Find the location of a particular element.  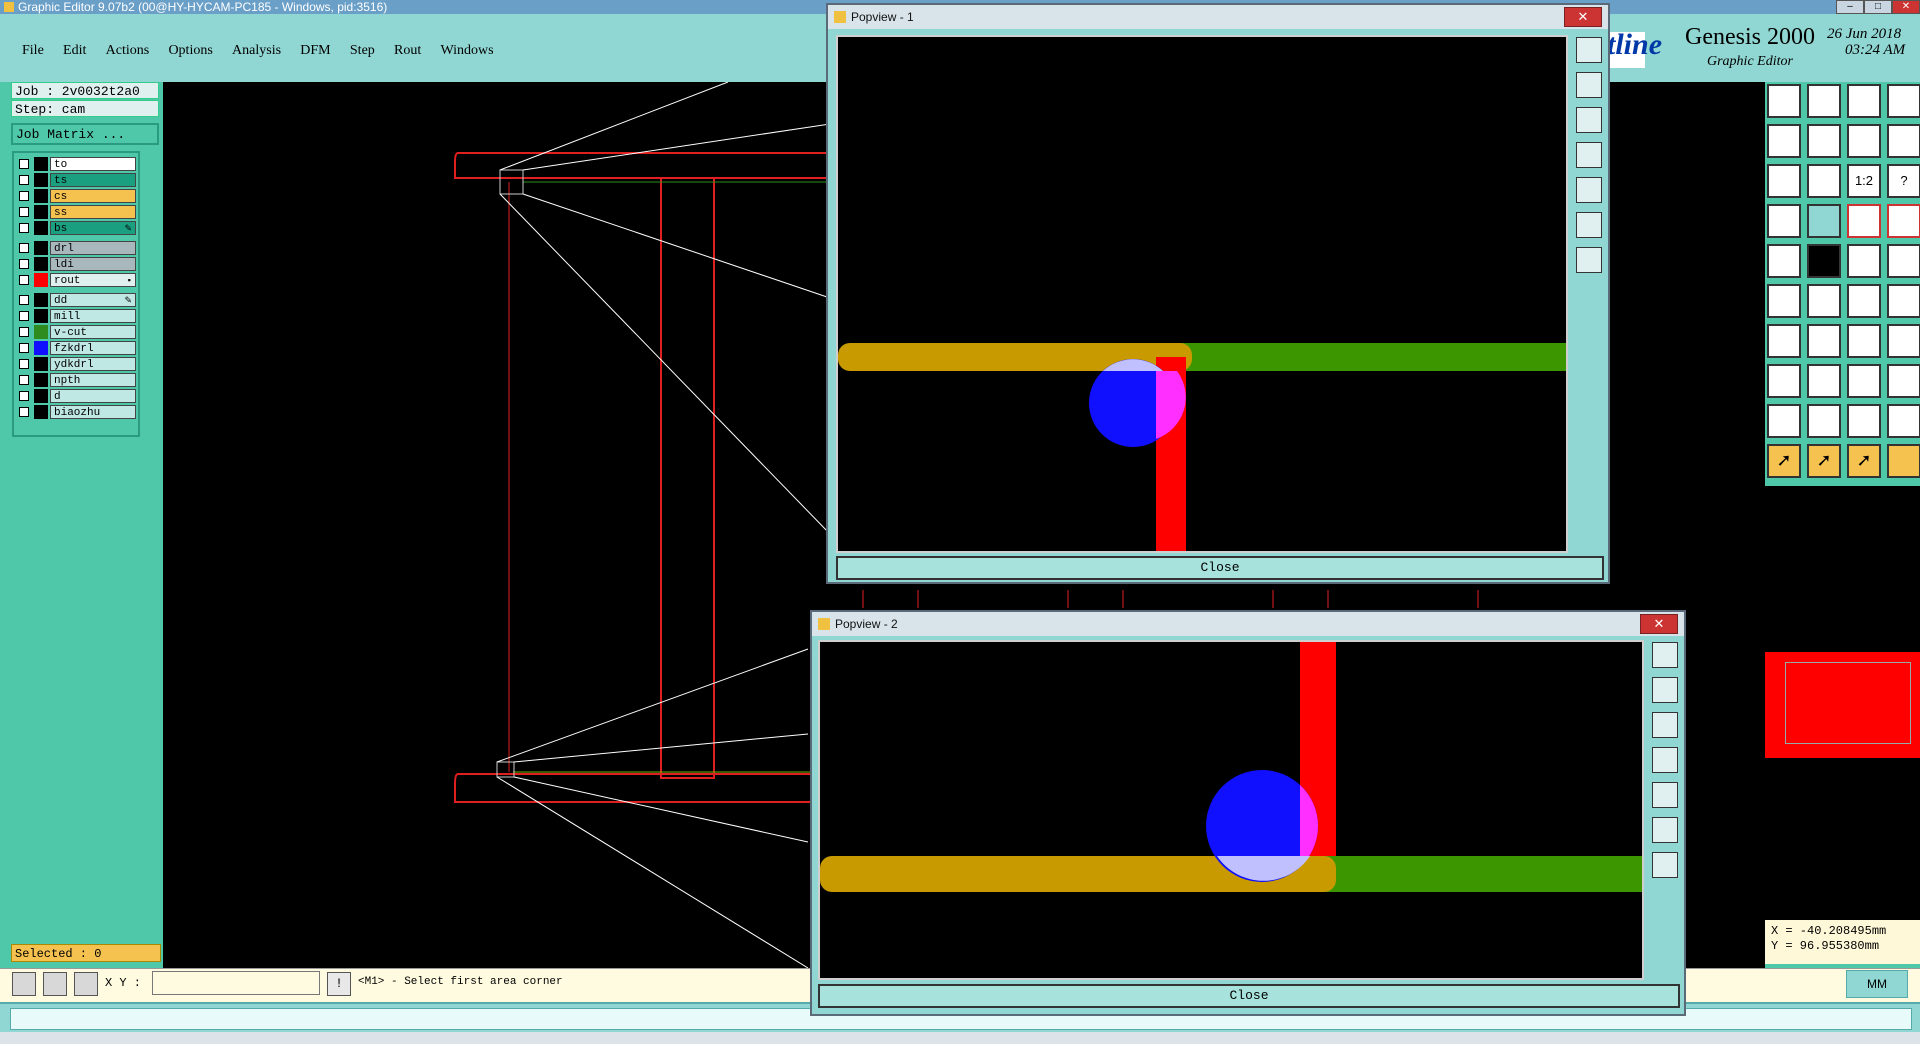

units-toggle: MM is located at coordinates (1877, 984).